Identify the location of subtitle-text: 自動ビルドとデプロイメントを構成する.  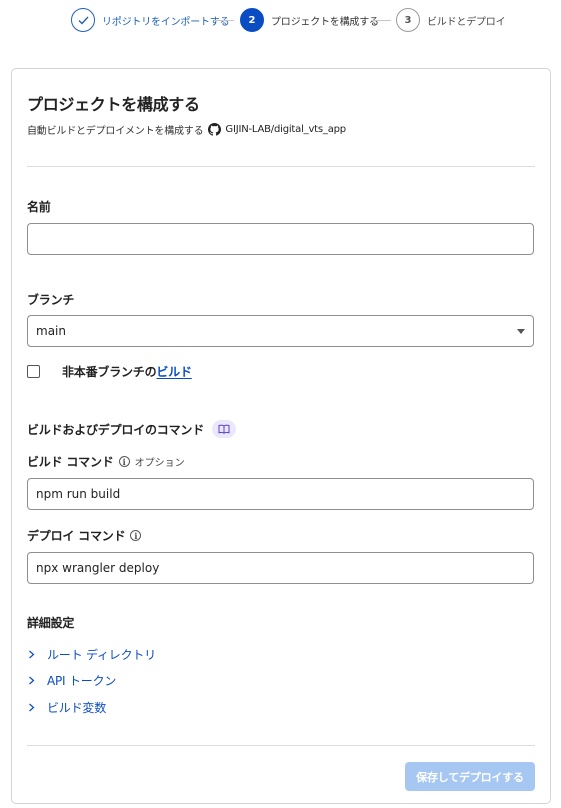
(115, 131).